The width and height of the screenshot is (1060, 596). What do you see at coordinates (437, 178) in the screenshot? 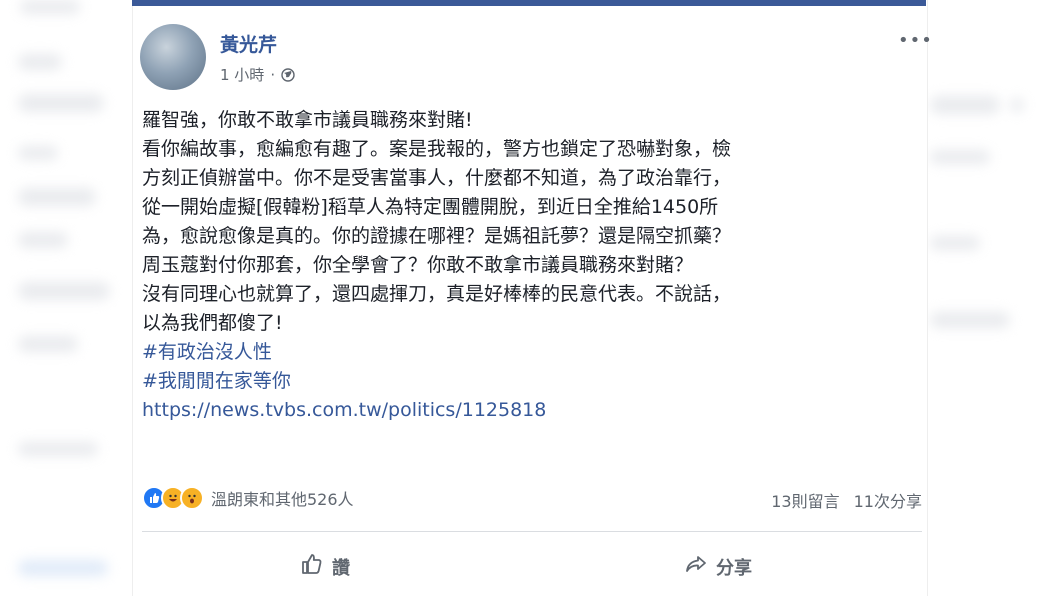
I see `post-line: 方刻正偵辦當中。你不是受害當事人，什麼都不知道，為了政治靠行，` at bounding box center [437, 178].